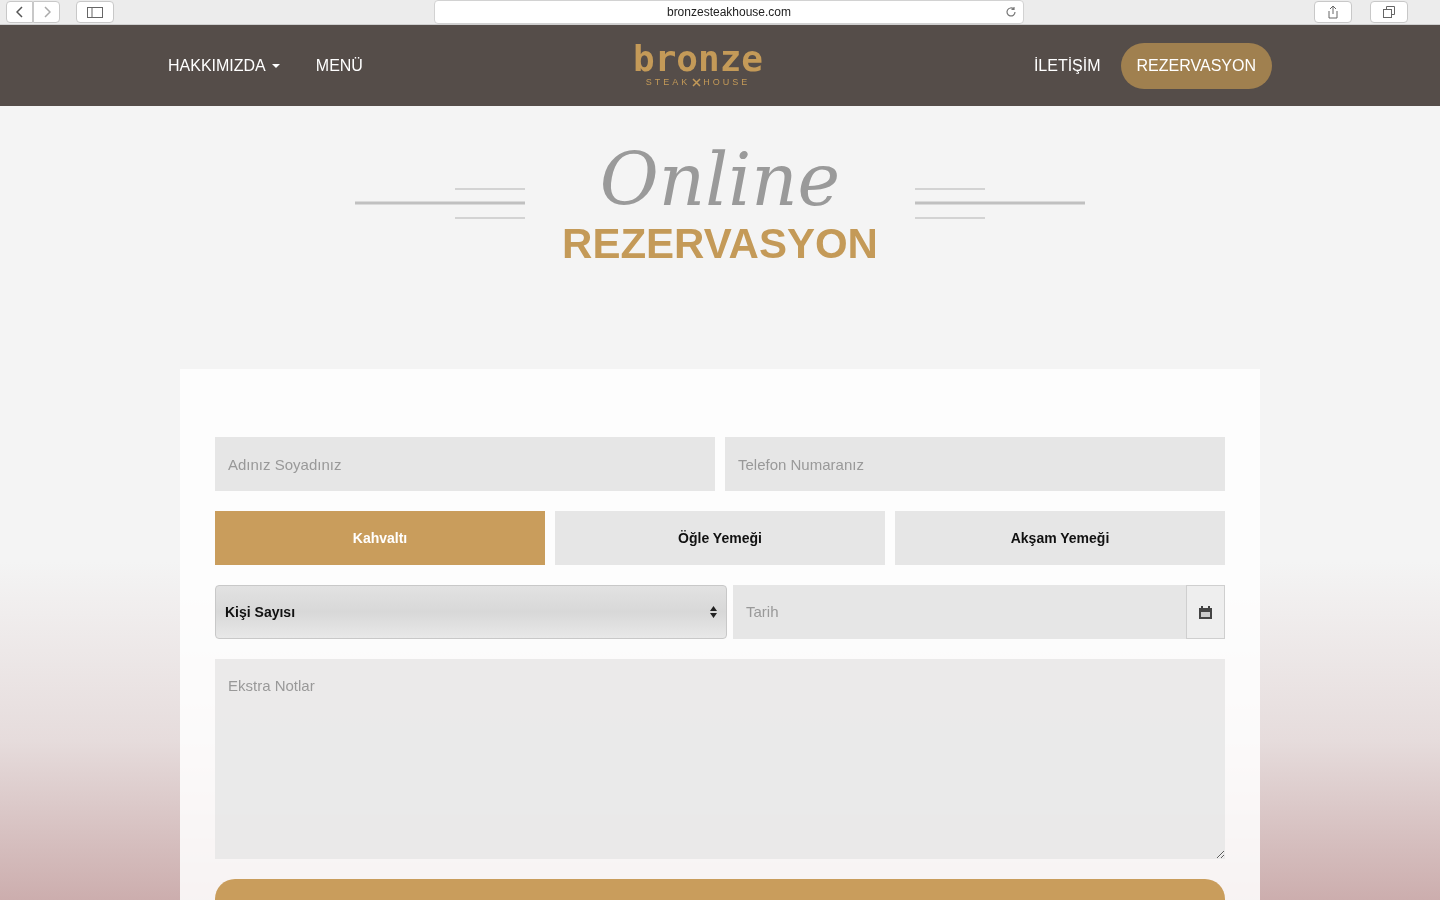 This screenshot has height=900, width=1440. I want to click on tabs-button, so click(1389, 12).